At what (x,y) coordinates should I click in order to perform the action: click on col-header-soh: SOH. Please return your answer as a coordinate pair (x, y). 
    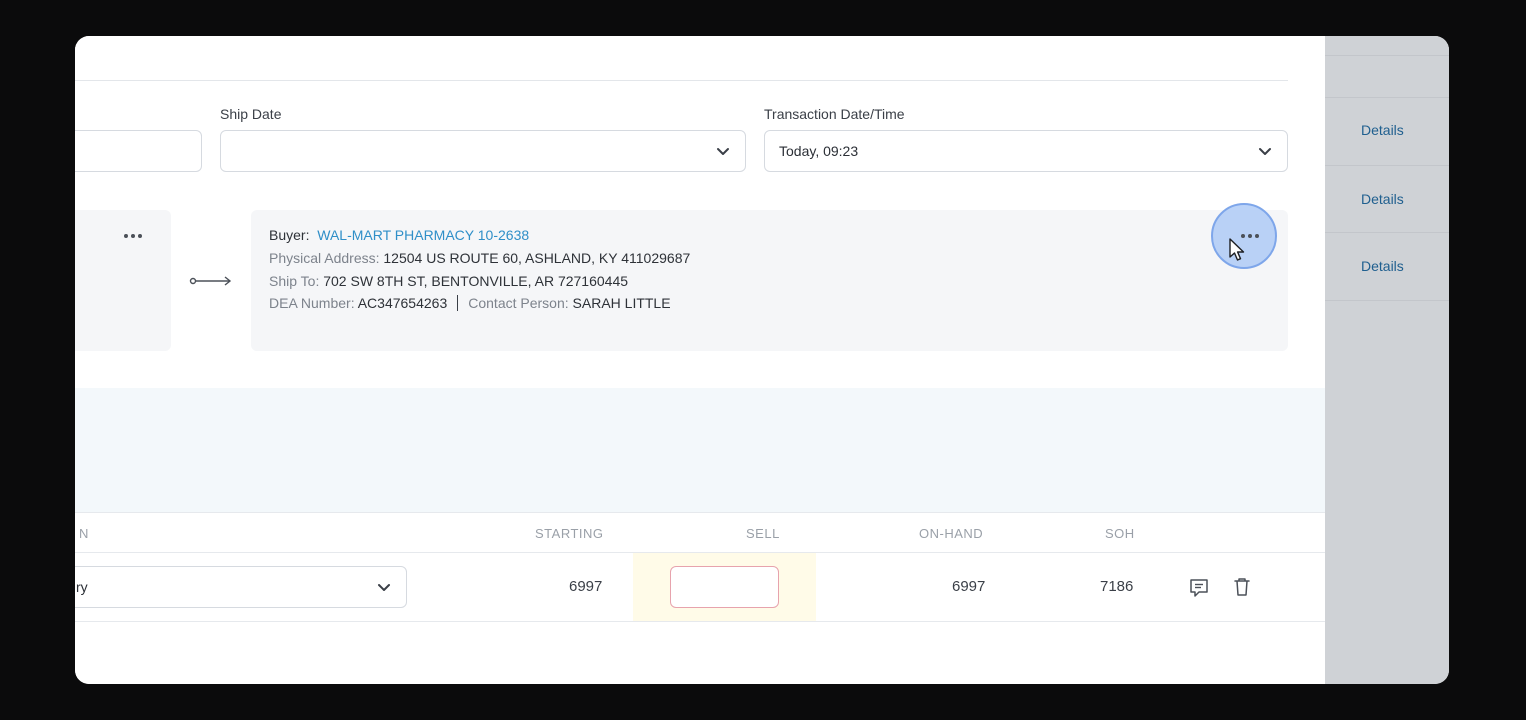
    Looking at the image, I should click on (1120, 533).